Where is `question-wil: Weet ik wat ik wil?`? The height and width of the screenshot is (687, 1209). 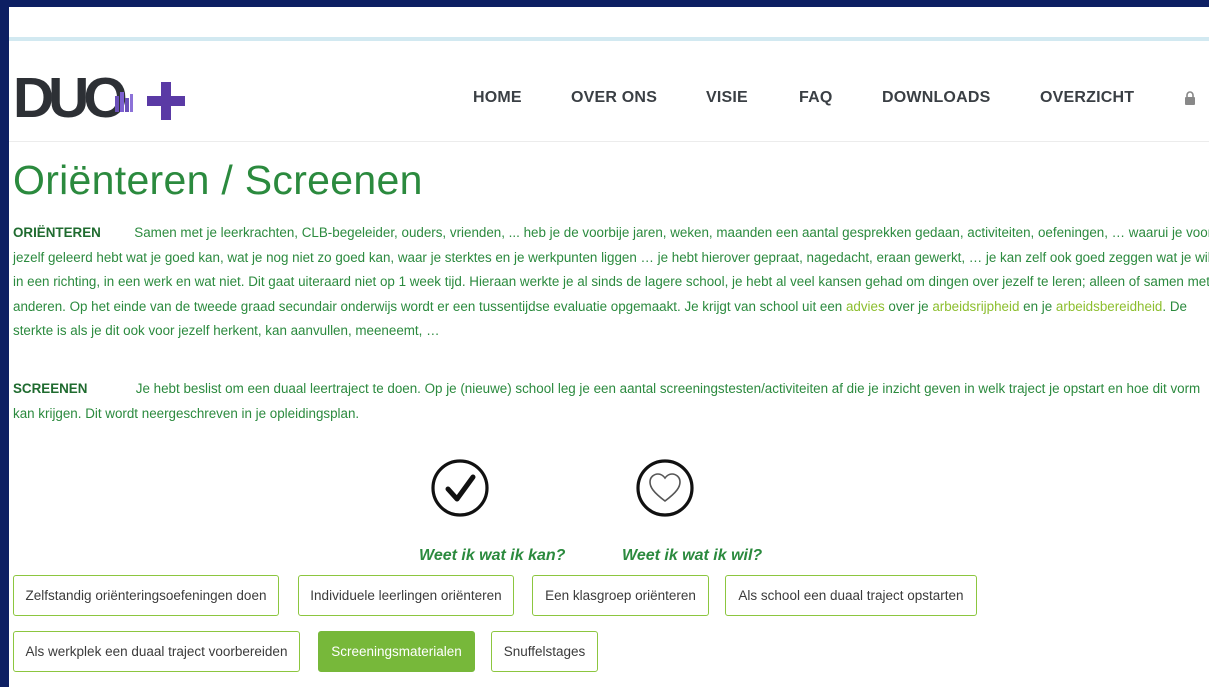 question-wil: Weet ik wat ik wil? is located at coordinates (692, 555).